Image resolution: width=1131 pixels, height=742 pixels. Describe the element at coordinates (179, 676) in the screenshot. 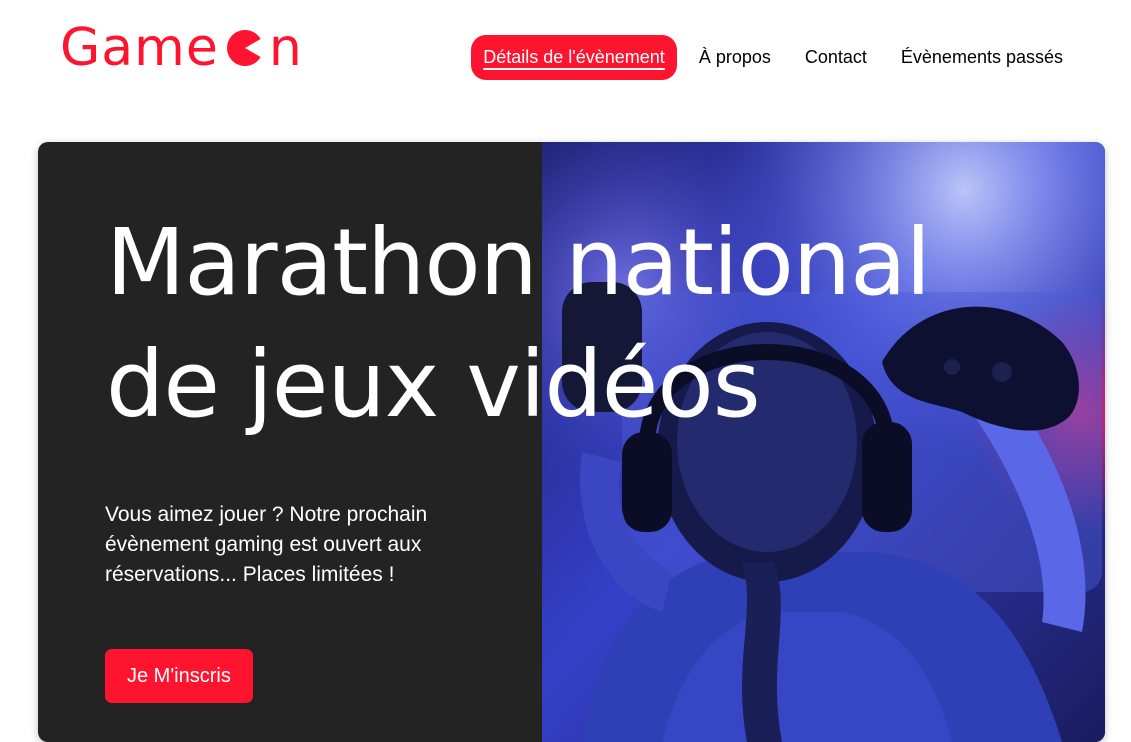

I see `register-button: Je M'inscris` at that location.